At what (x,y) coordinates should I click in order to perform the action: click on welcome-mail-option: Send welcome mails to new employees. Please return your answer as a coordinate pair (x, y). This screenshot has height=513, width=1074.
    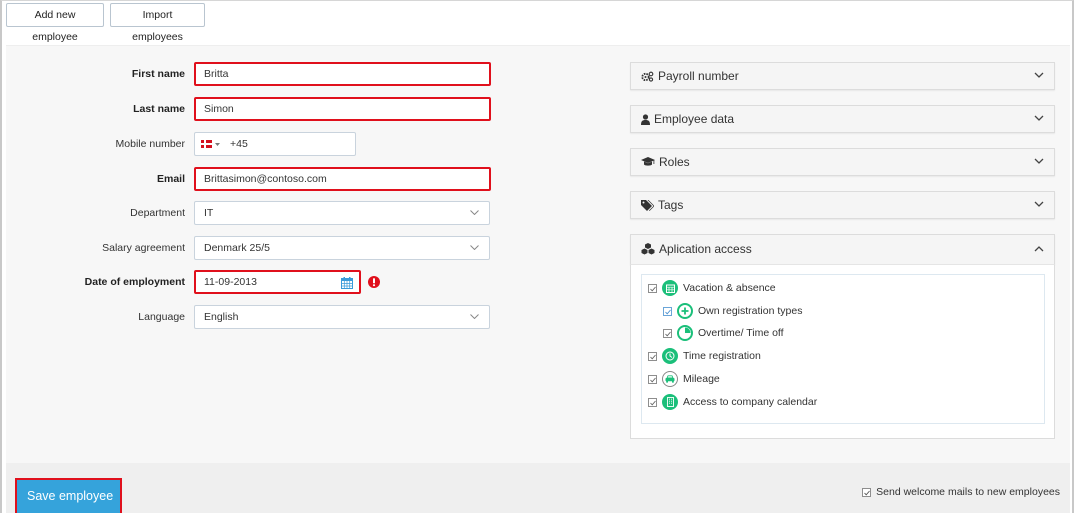
    Looking at the image, I should click on (961, 492).